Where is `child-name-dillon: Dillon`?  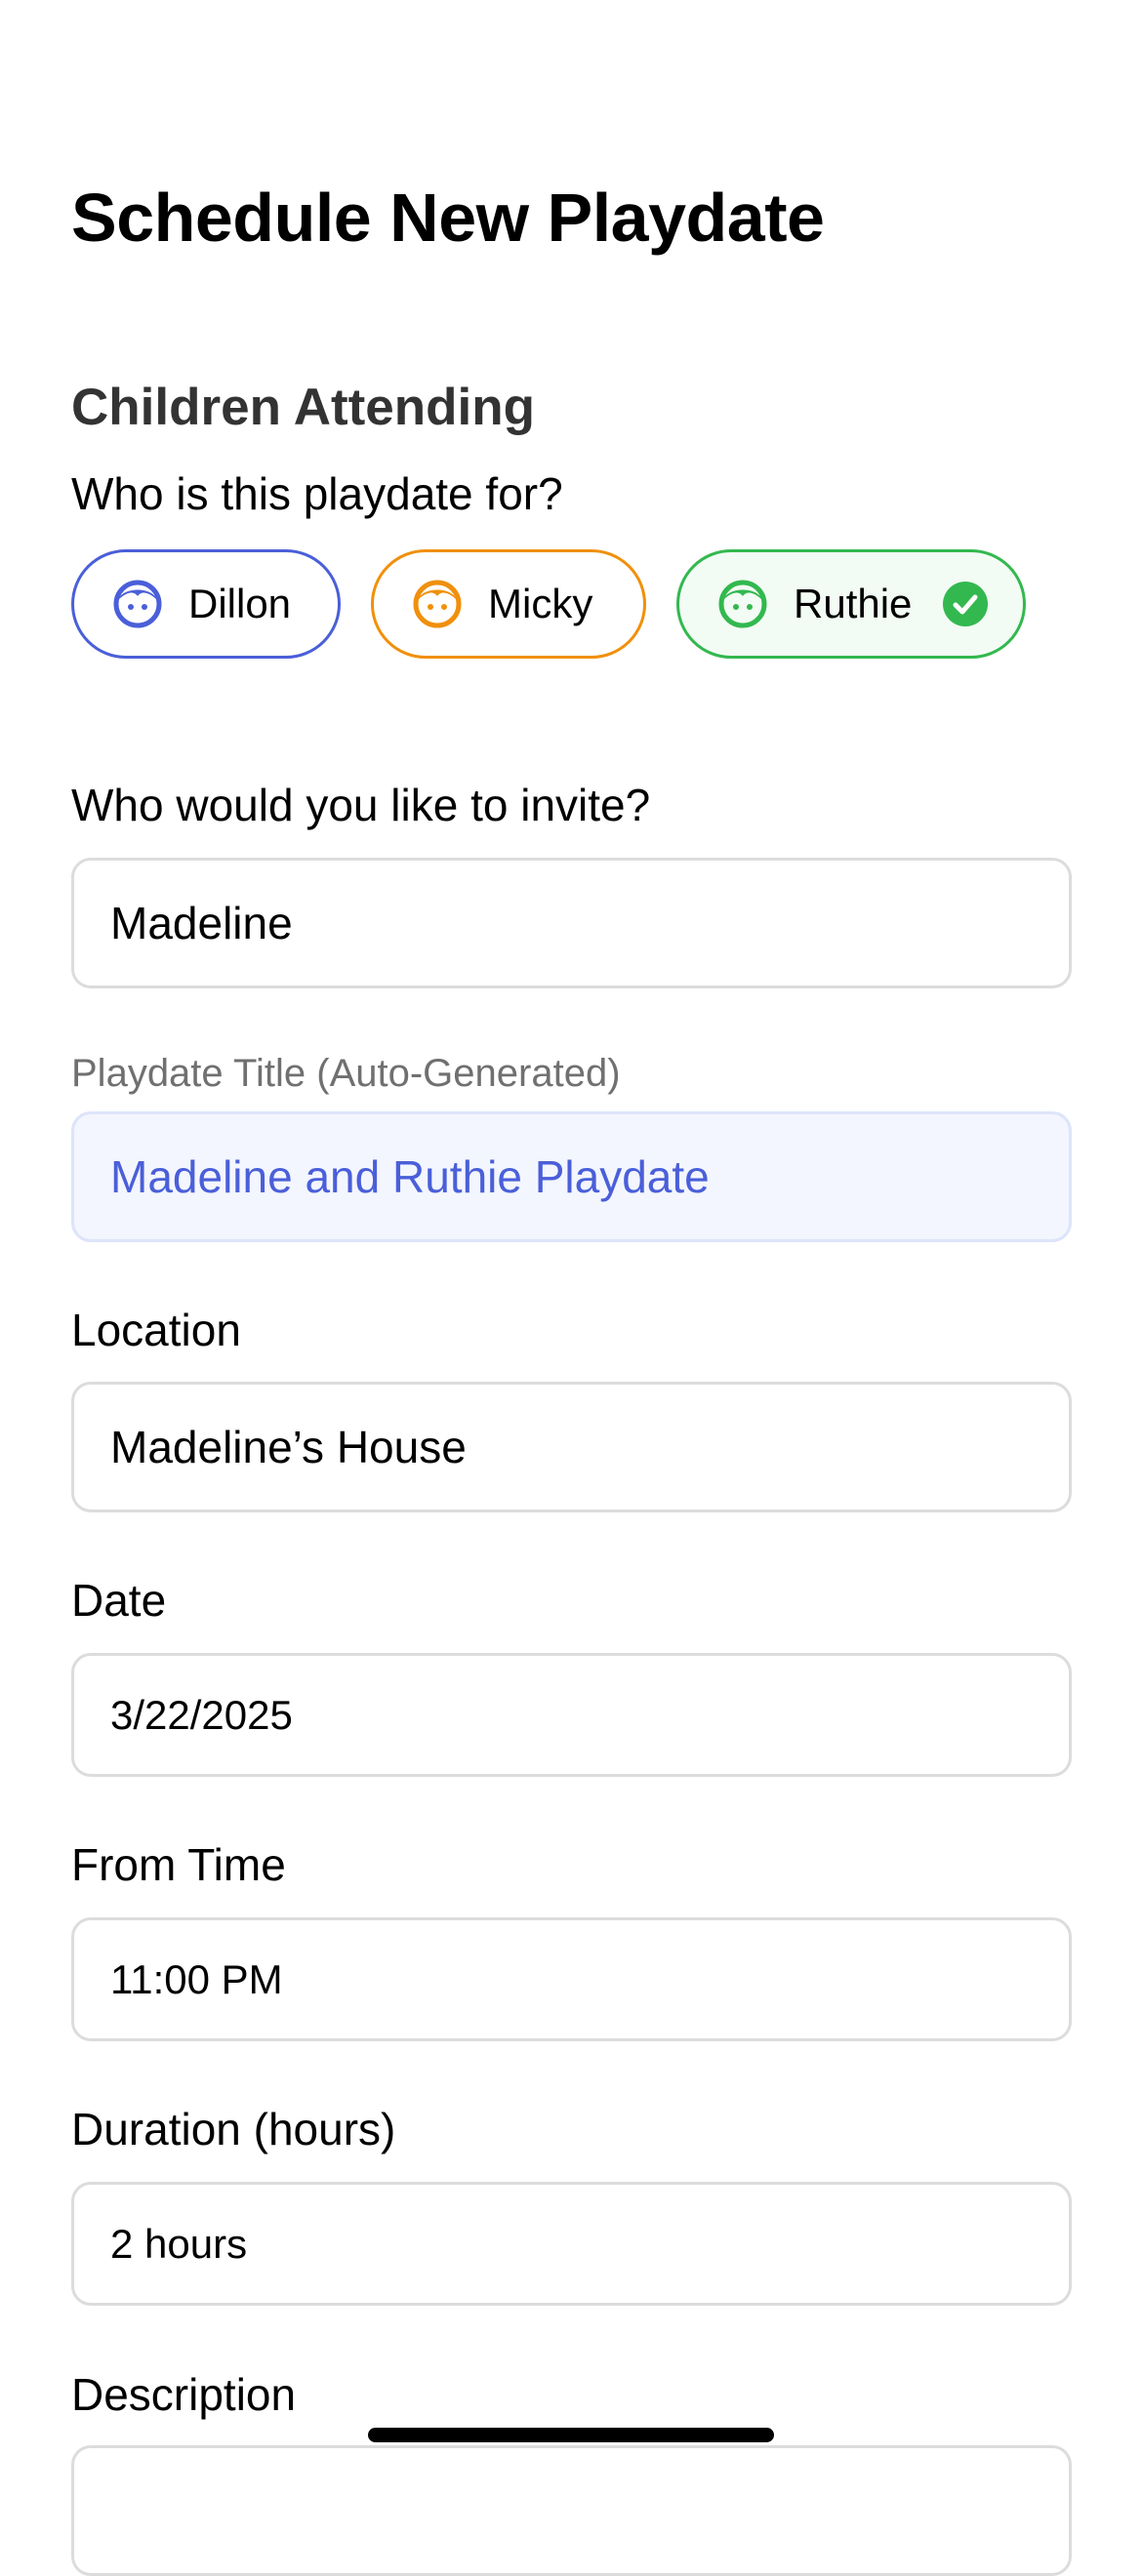 child-name-dillon: Dillon is located at coordinates (240, 603).